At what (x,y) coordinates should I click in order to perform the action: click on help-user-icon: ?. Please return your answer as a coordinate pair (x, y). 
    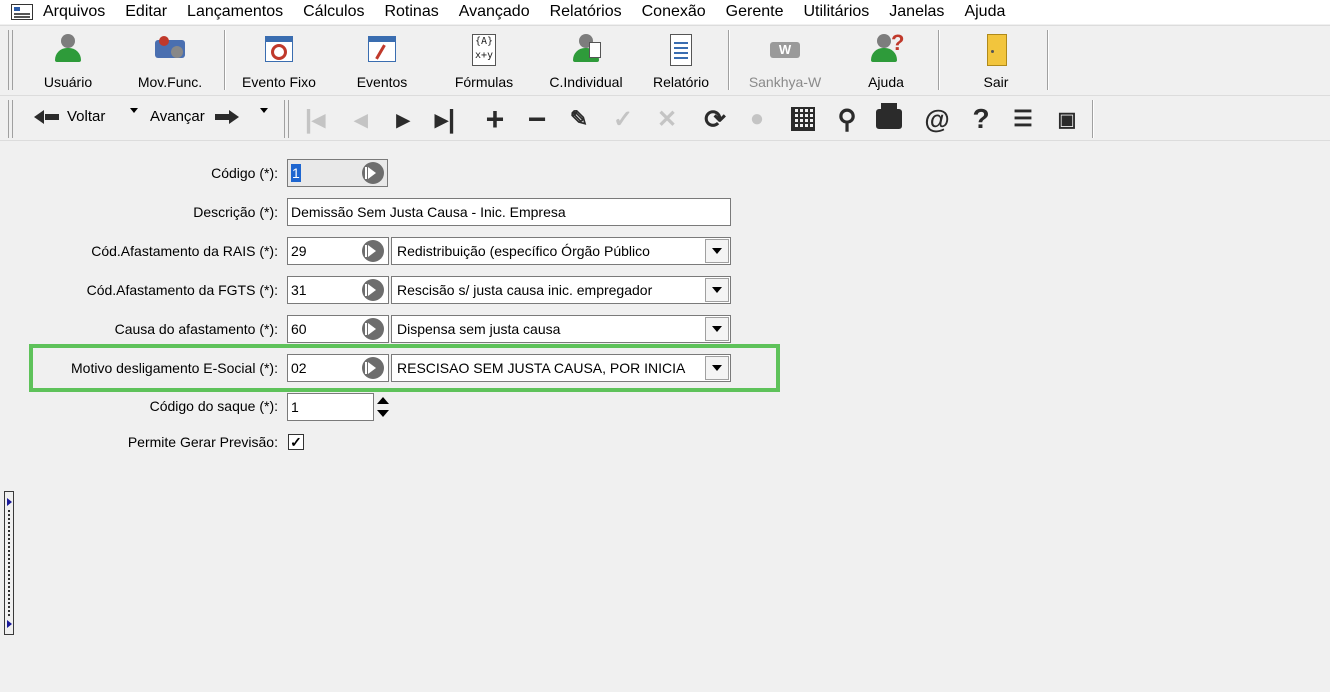
    Looking at the image, I should click on (886, 49).